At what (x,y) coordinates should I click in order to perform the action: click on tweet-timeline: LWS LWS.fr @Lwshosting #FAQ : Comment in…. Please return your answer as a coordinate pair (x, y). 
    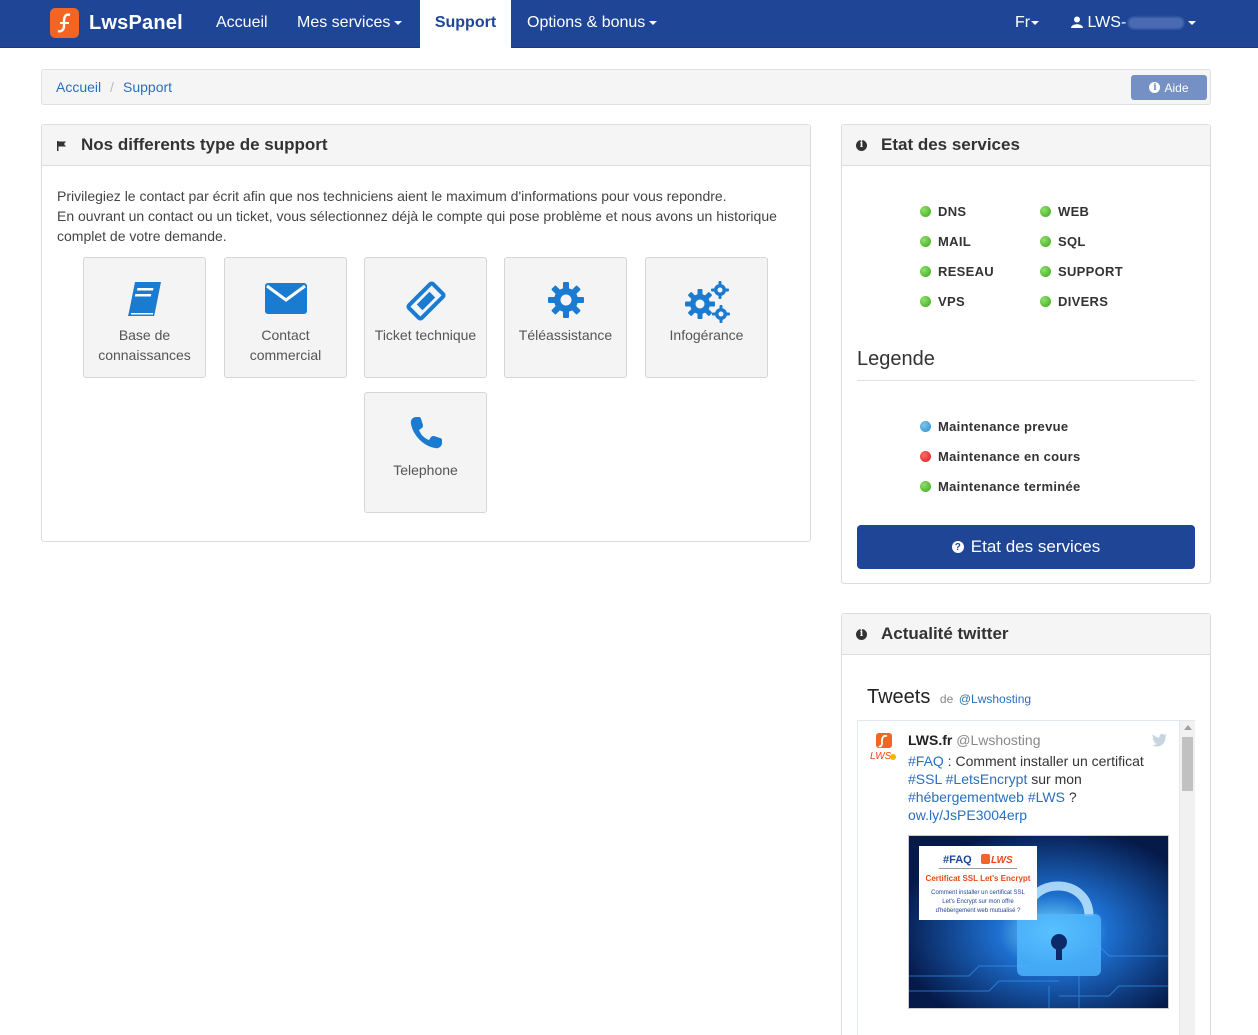
    Looking at the image, I should click on (1026, 877).